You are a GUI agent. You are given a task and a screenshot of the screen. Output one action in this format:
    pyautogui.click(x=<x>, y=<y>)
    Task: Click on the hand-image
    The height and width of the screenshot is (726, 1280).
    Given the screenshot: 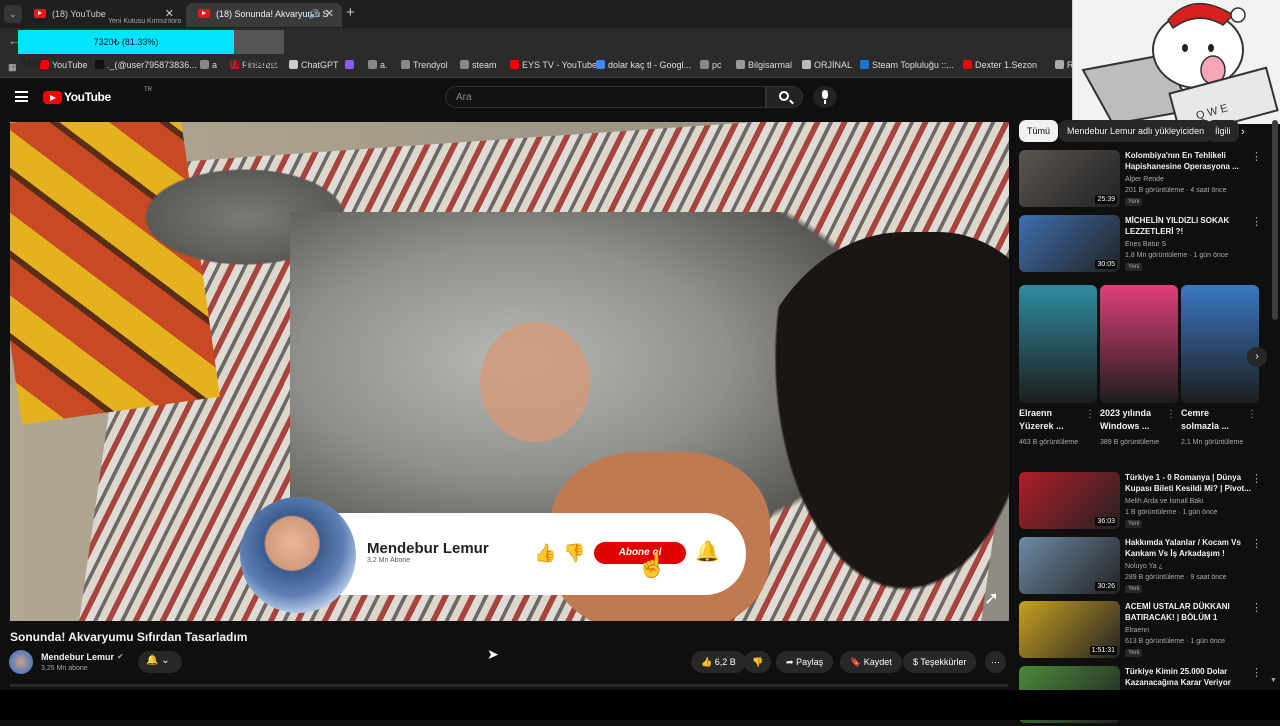 What is the action you would take?
    pyautogui.click(x=535, y=382)
    